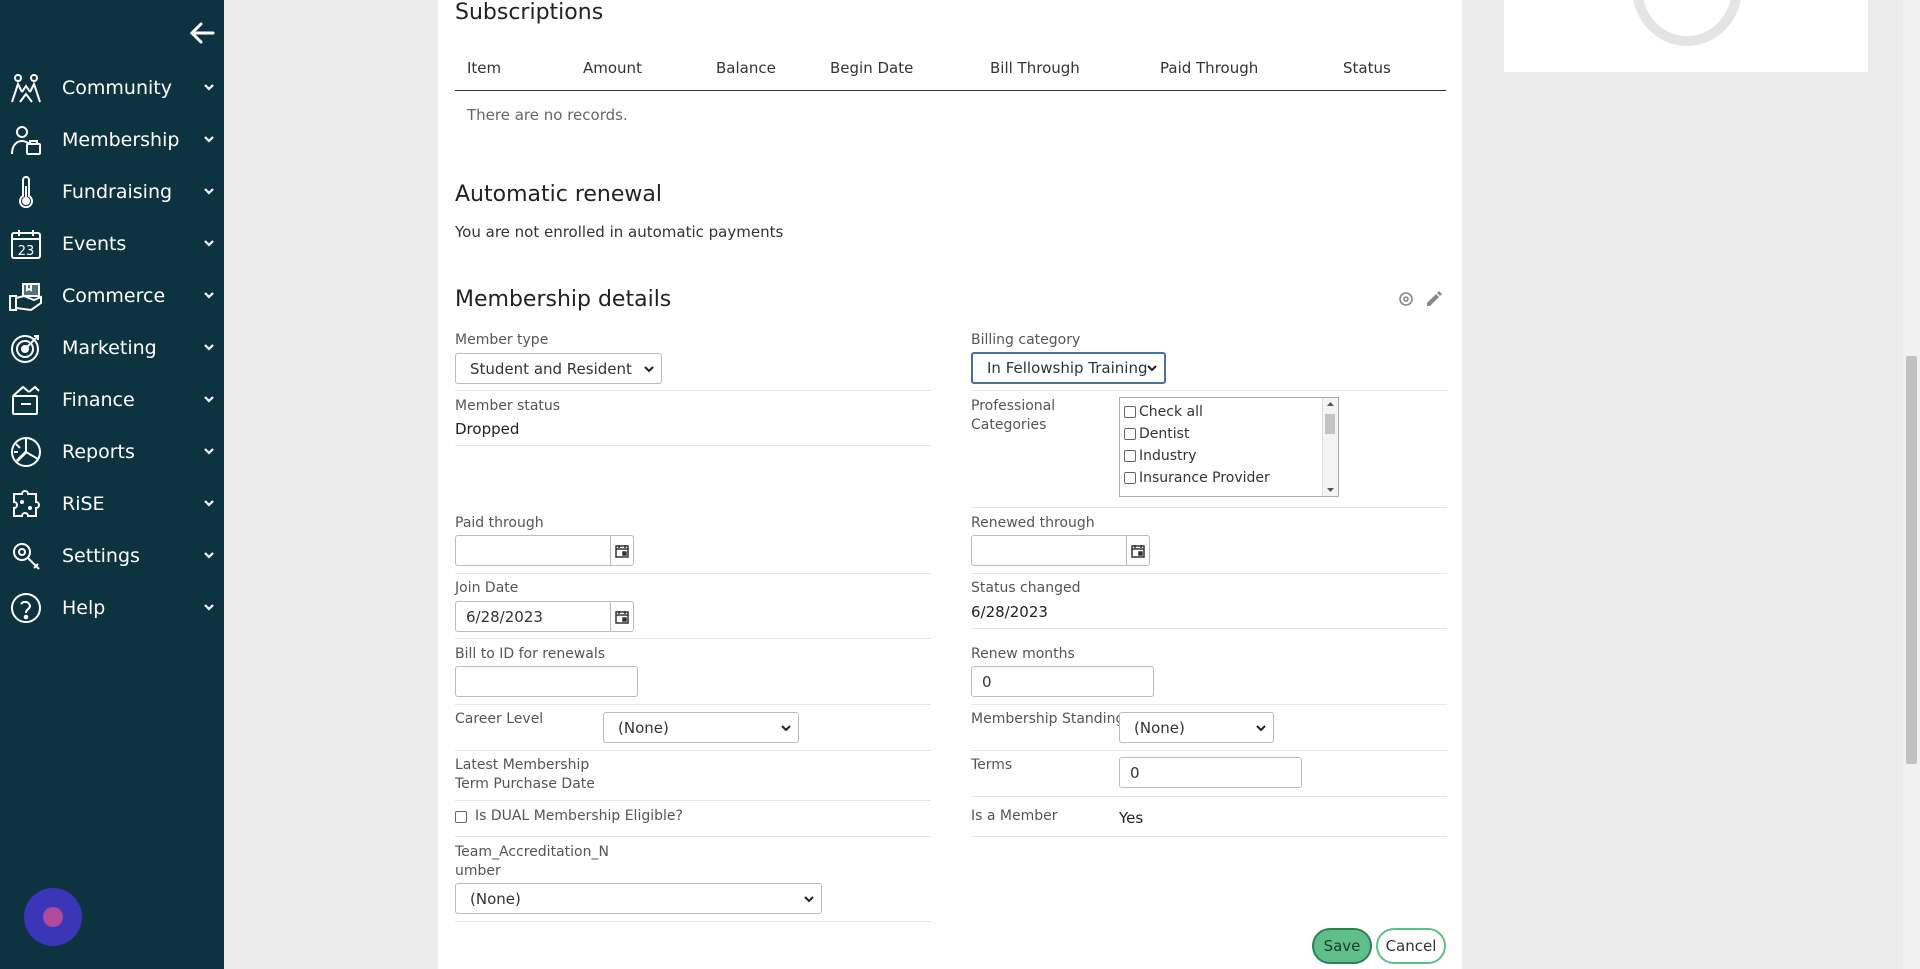  What do you see at coordinates (533, 550) in the screenshot?
I see `paid-through-input` at bounding box center [533, 550].